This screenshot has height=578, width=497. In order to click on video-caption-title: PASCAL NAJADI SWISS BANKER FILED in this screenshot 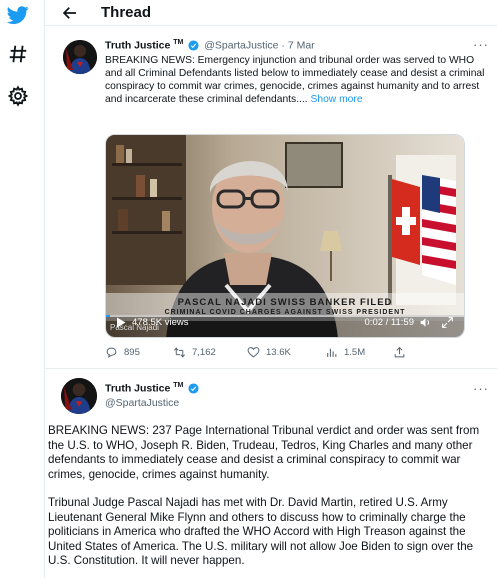, I will do `click(285, 302)`.